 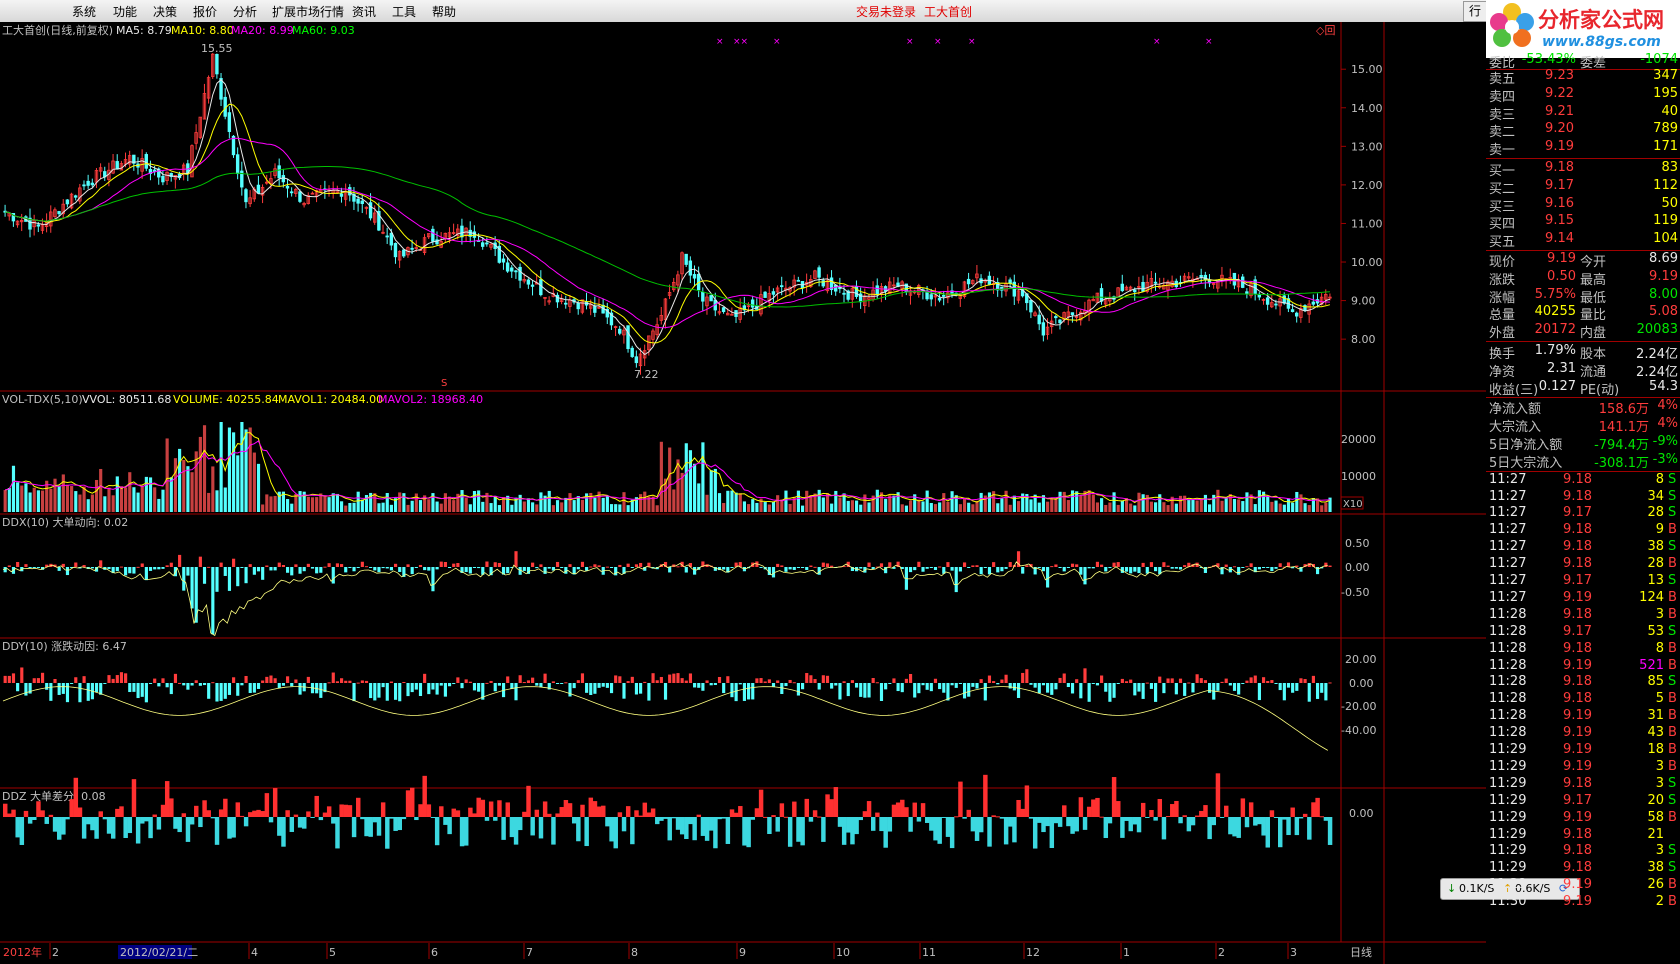 What do you see at coordinates (886, 11) in the screenshot?
I see `trade-login-status: 交易未登录` at bounding box center [886, 11].